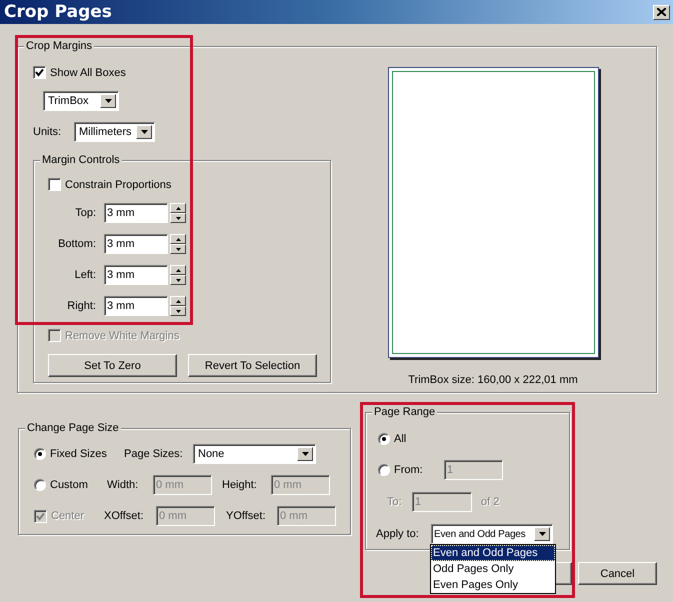 This screenshot has width=673, height=602. What do you see at coordinates (81, 306) in the screenshot?
I see `field-label: Right:` at bounding box center [81, 306].